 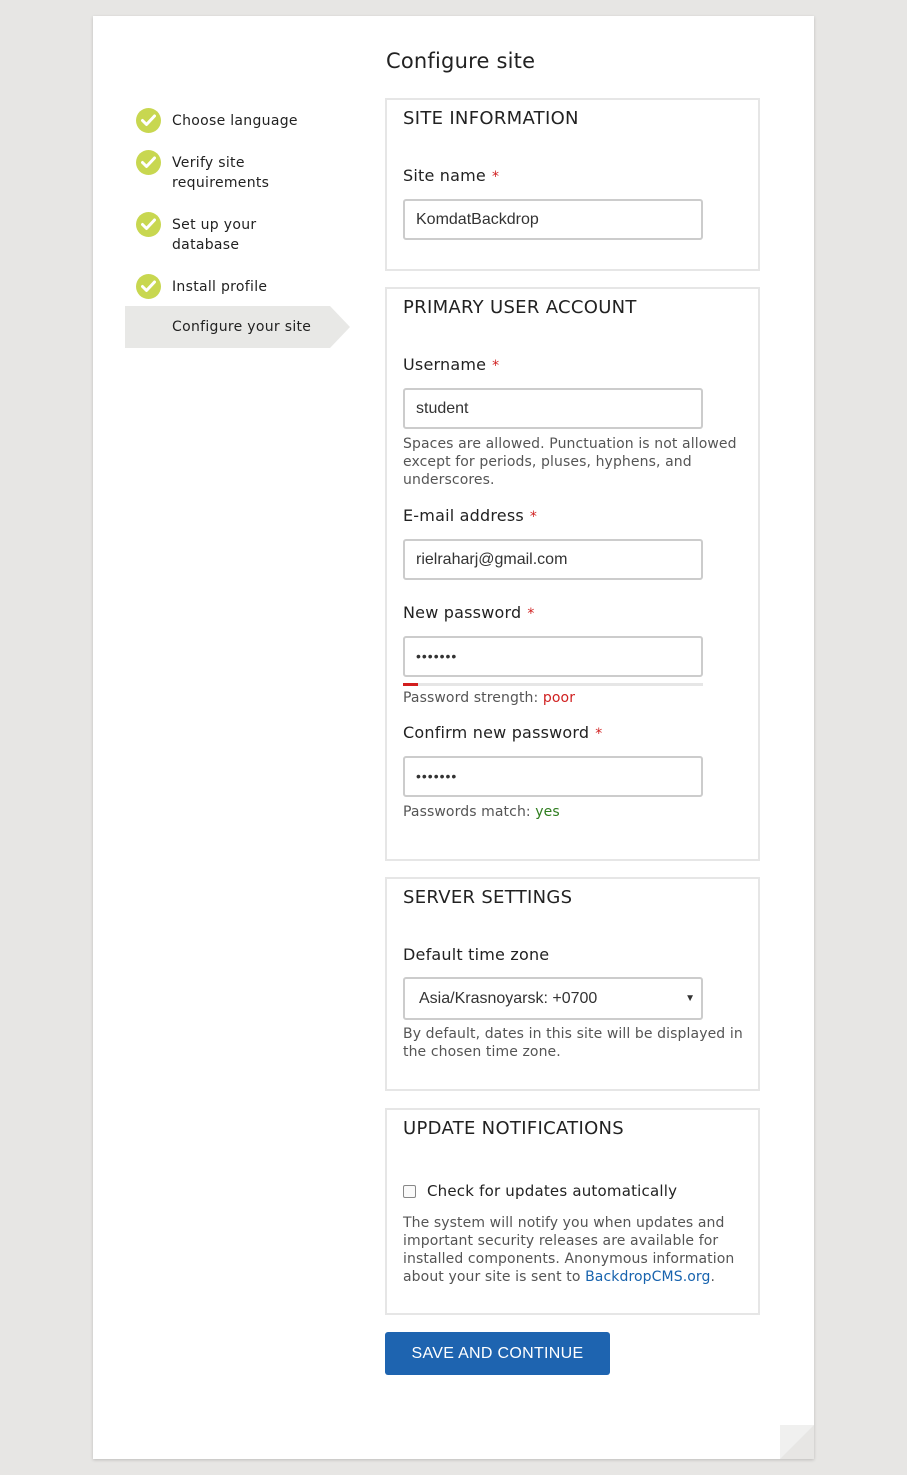 What do you see at coordinates (488, 897) in the screenshot?
I see `fieldset-legend: SERVER SETTINGS` at bounding box center [488, 897].